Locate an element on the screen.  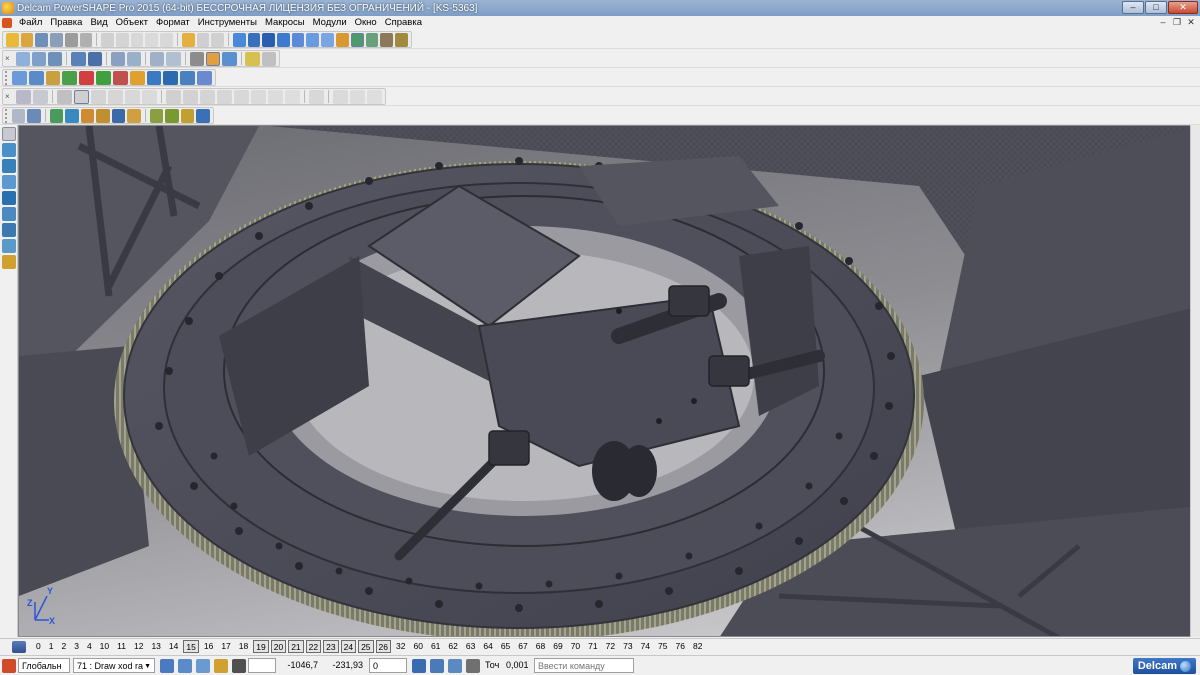
level-item: 20 is located at coordinates (278, 646).